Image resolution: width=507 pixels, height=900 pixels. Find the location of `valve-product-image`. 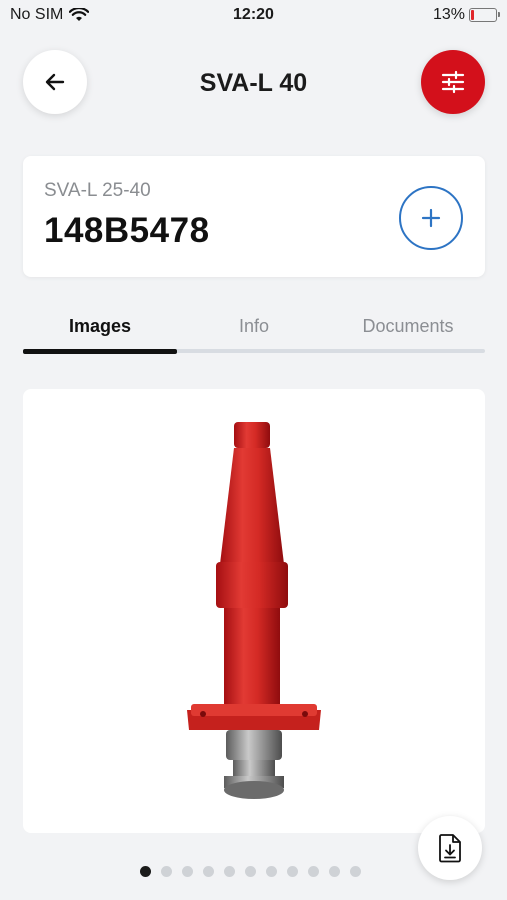

valve-product-image is located at coordinates (254, 610).